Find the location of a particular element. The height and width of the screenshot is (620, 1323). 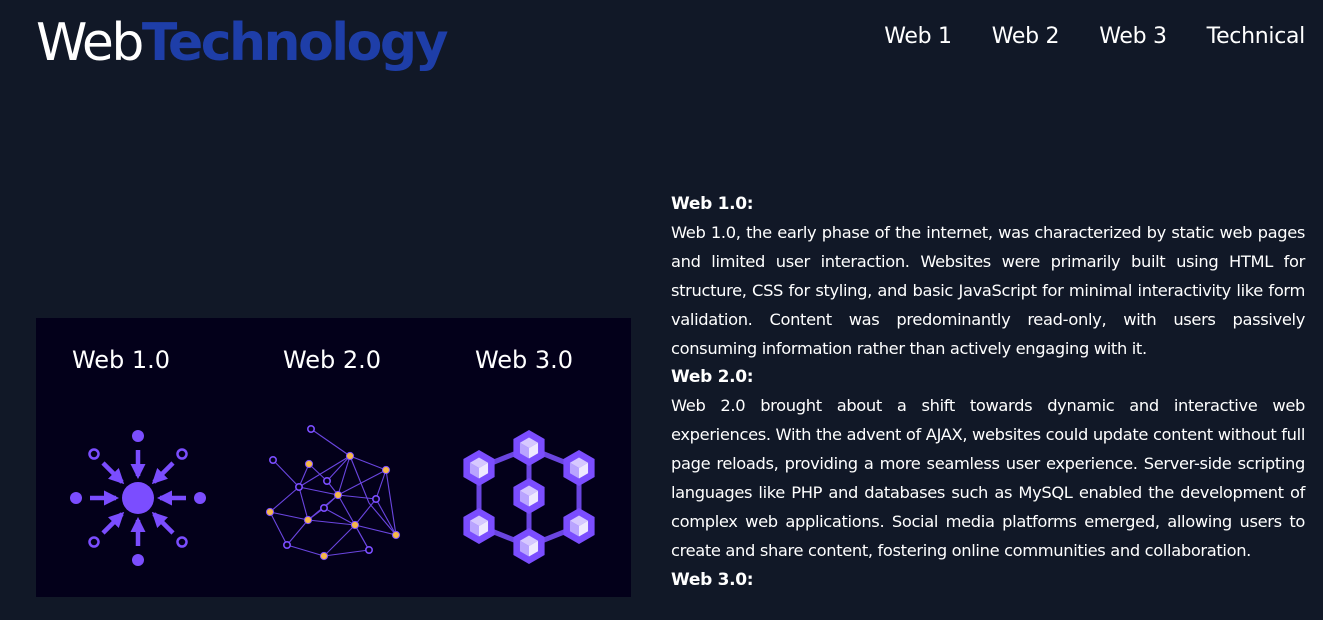

section-title-web-1: Web 1.0: is located at coordinates (712, 204).